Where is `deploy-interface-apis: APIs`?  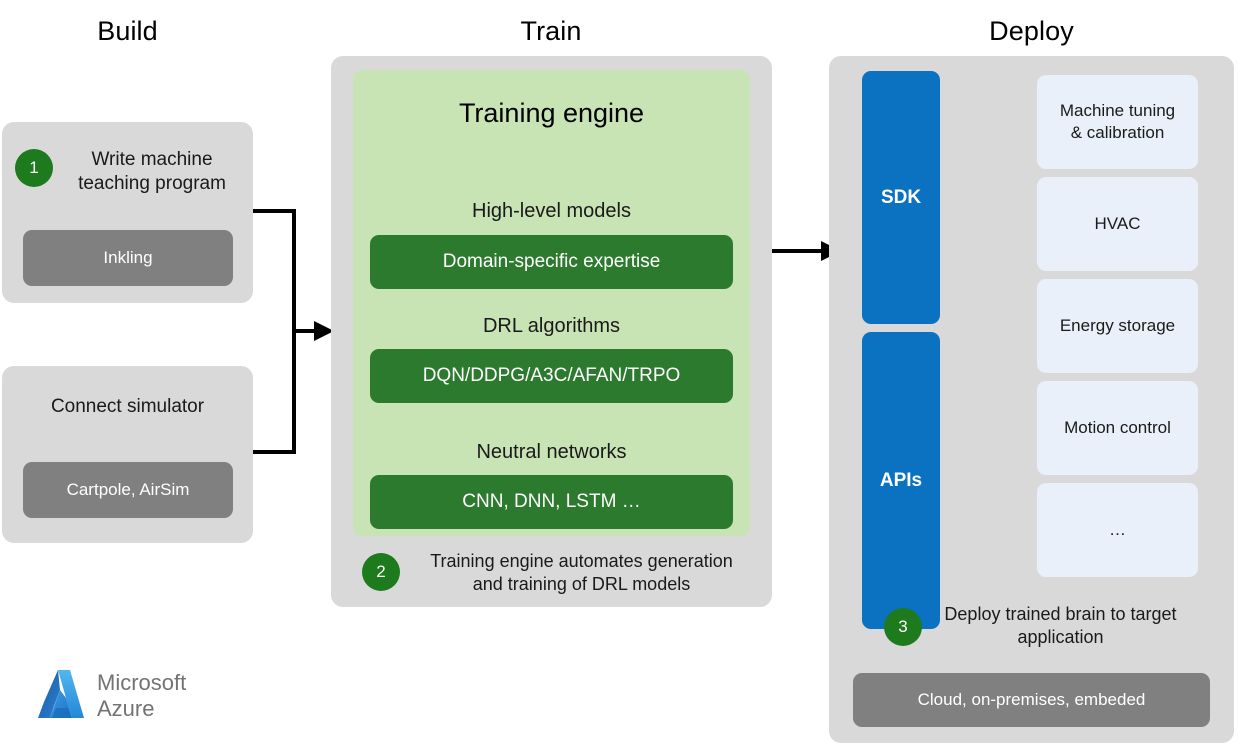 deploy-interface-apis: APIs is located at coordinates (901, 480).